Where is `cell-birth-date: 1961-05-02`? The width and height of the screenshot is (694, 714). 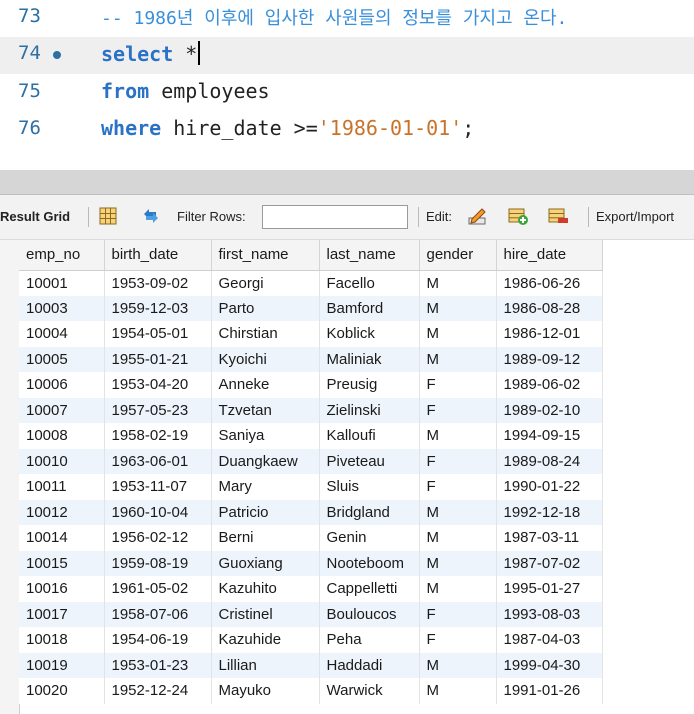 cell-birth-date: 1961-05-02 is located at coordinates (158, 589).